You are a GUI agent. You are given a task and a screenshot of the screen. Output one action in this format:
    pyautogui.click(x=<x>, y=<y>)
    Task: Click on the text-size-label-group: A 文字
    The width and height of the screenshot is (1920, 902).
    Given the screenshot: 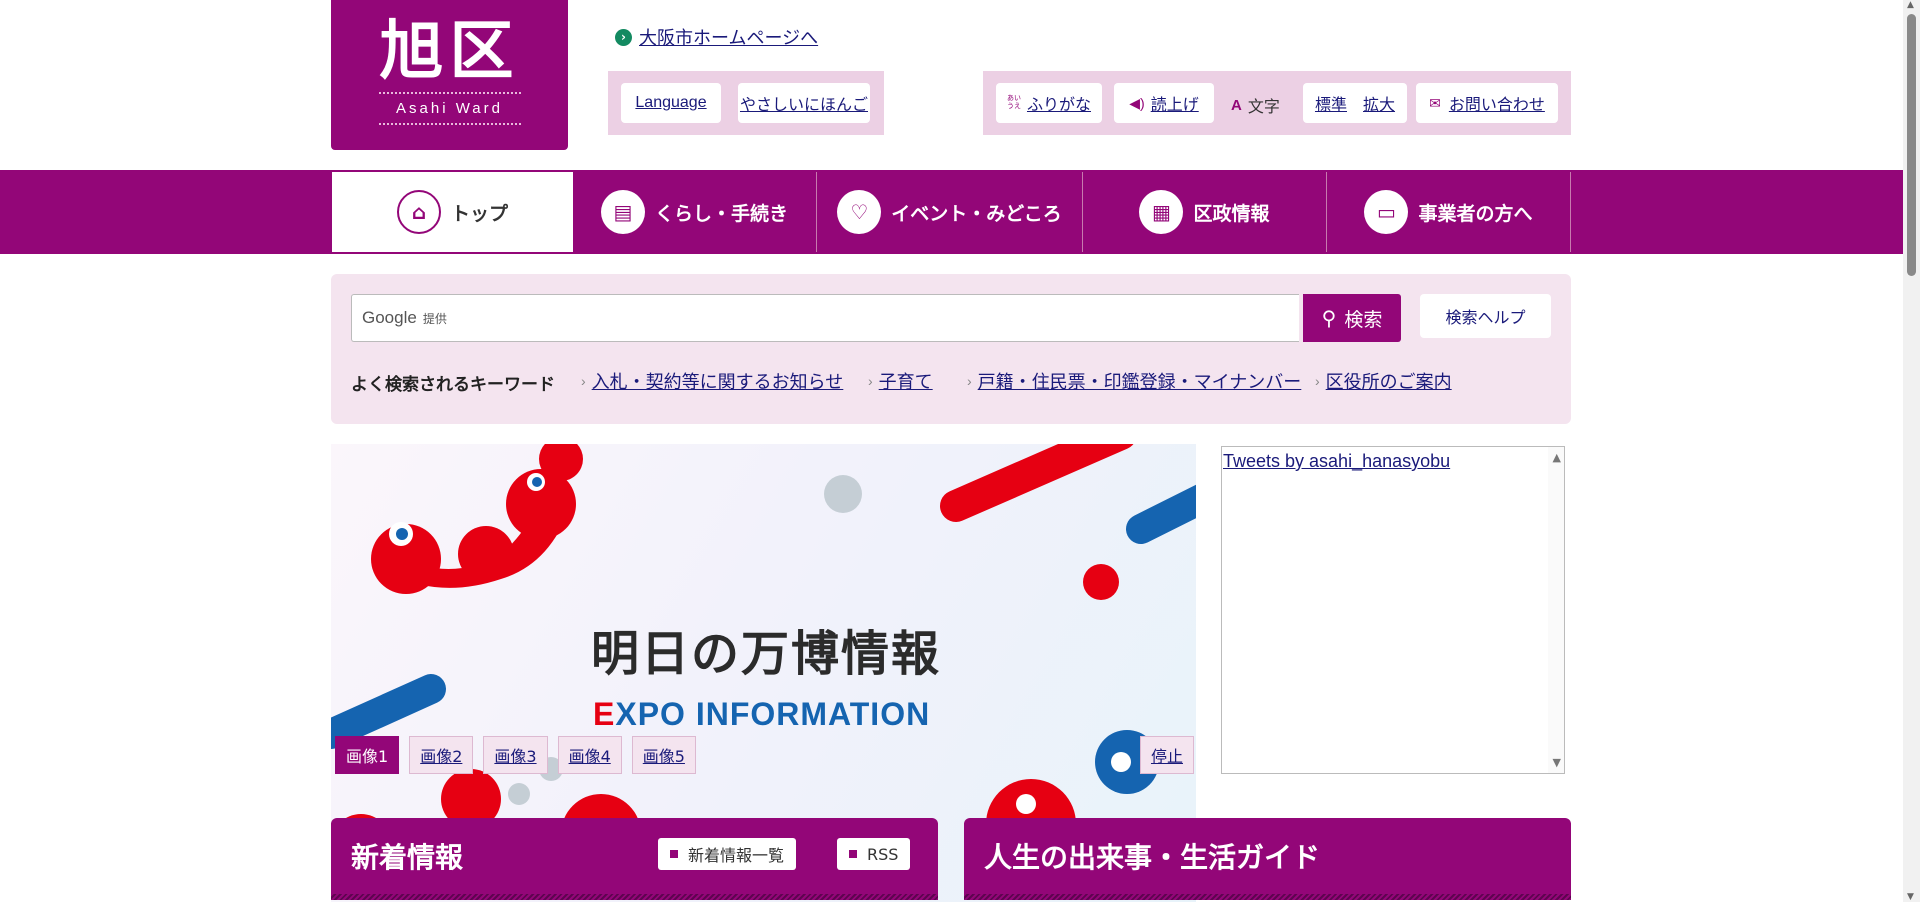 What is the action you would take?
    pyautogui.click(x=1255, y=105)
    